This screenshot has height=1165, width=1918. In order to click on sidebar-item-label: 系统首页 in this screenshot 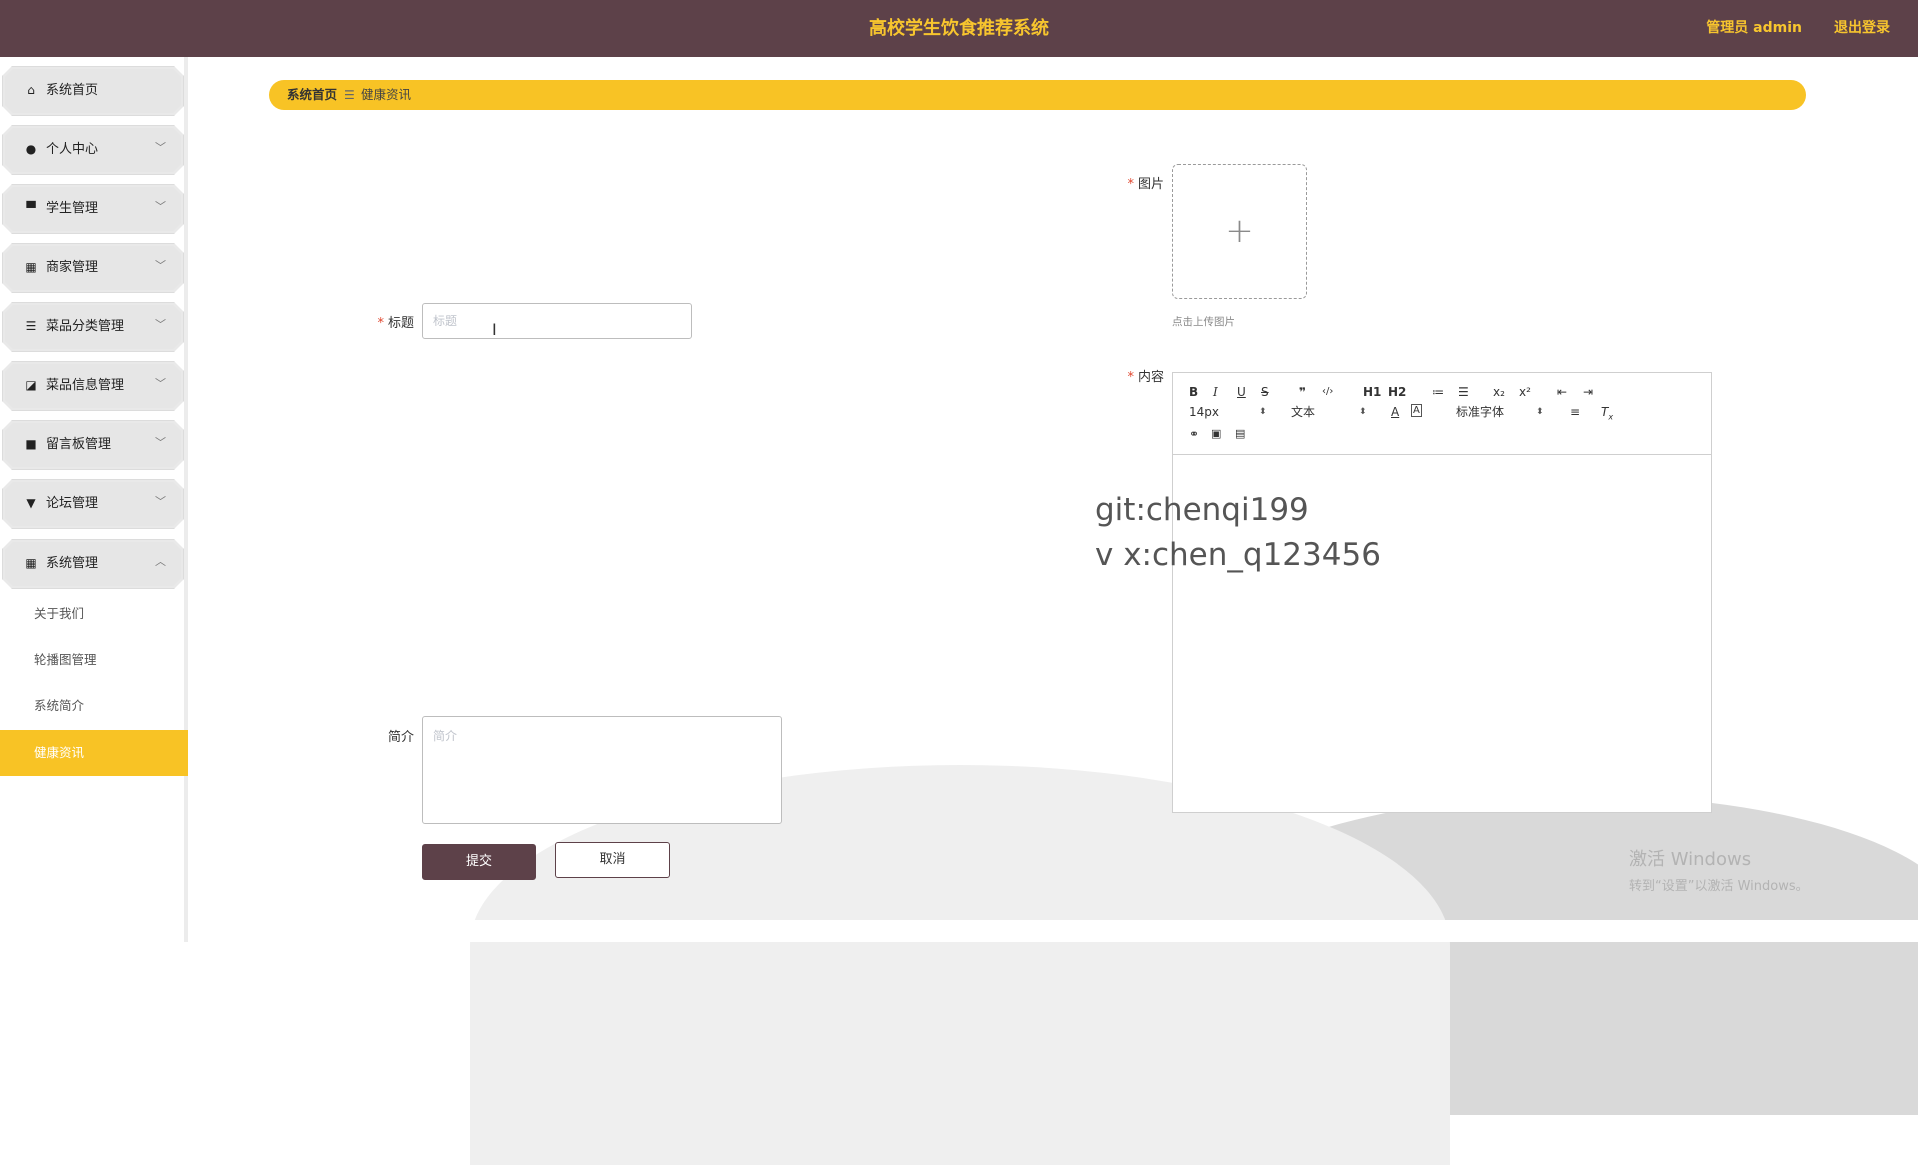, I will do `click(72, 90)`.